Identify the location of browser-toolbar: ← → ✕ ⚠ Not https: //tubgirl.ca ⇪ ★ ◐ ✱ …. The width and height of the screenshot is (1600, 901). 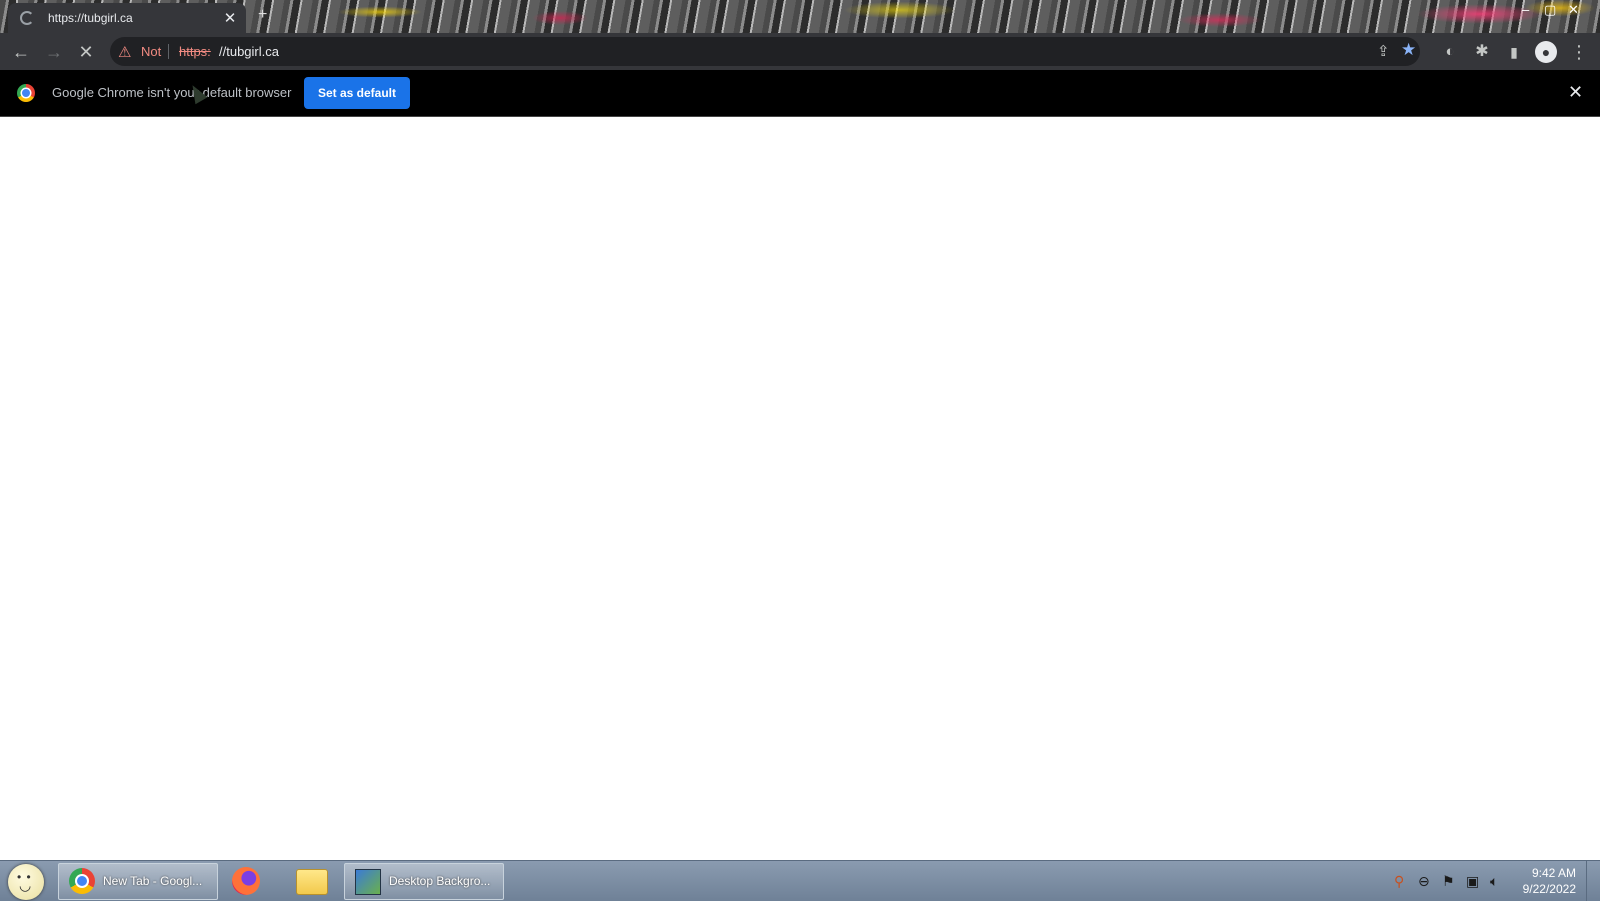
(800, 51).